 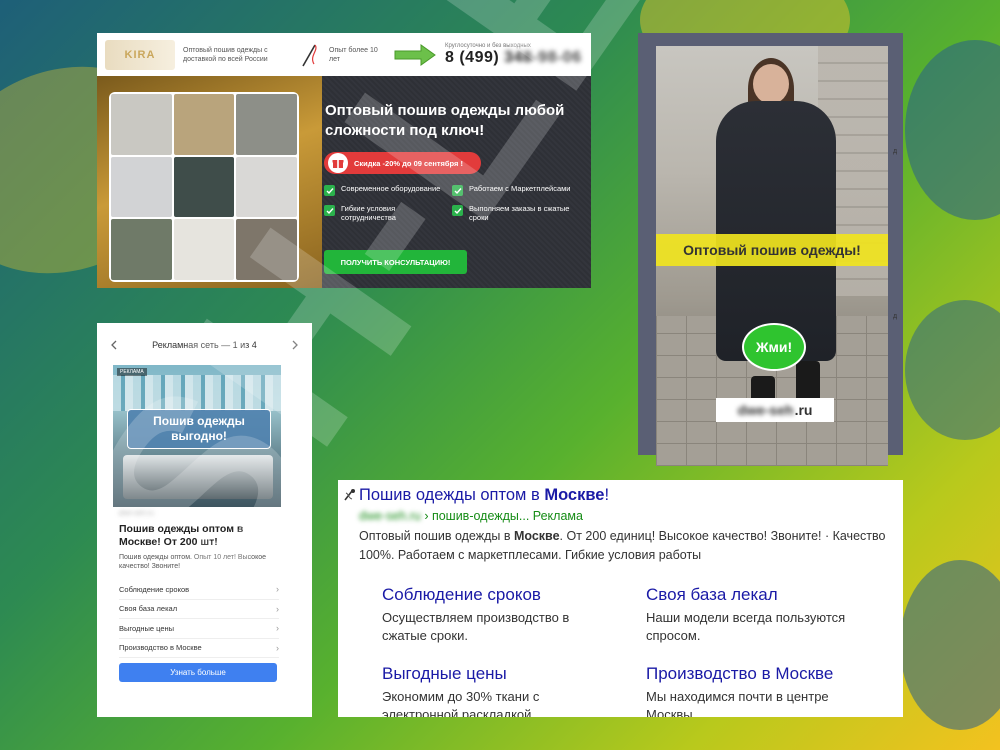 I want to click on feature-text: Современное оборудование, so click(x=391, y=188).